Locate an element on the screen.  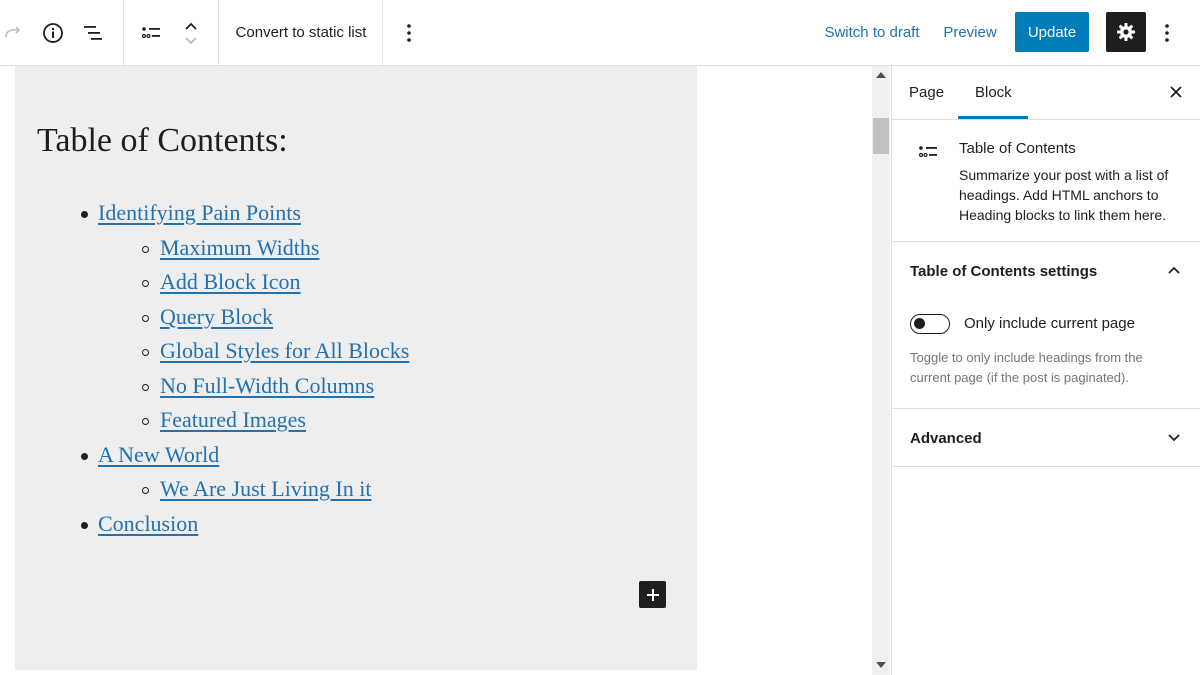
toc-link: Query Block is located at coordinates (216, 316).